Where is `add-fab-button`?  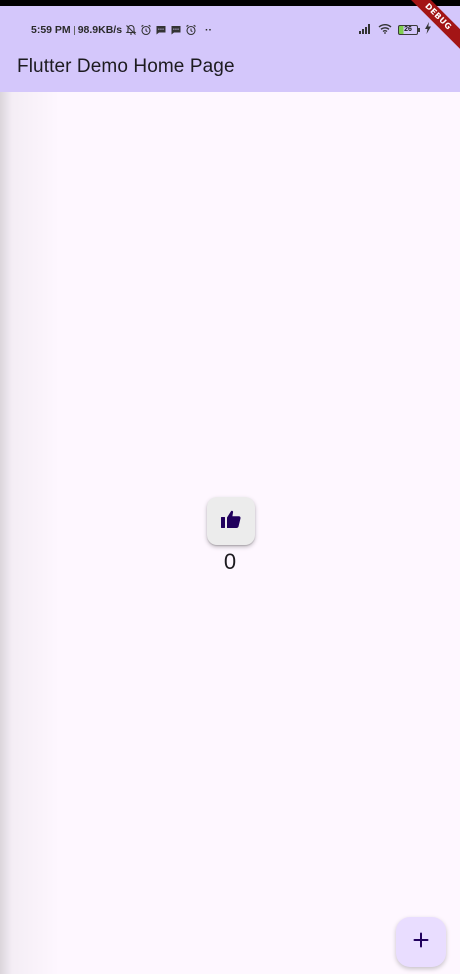 add-fab-button is located at coordinates (421, 942).